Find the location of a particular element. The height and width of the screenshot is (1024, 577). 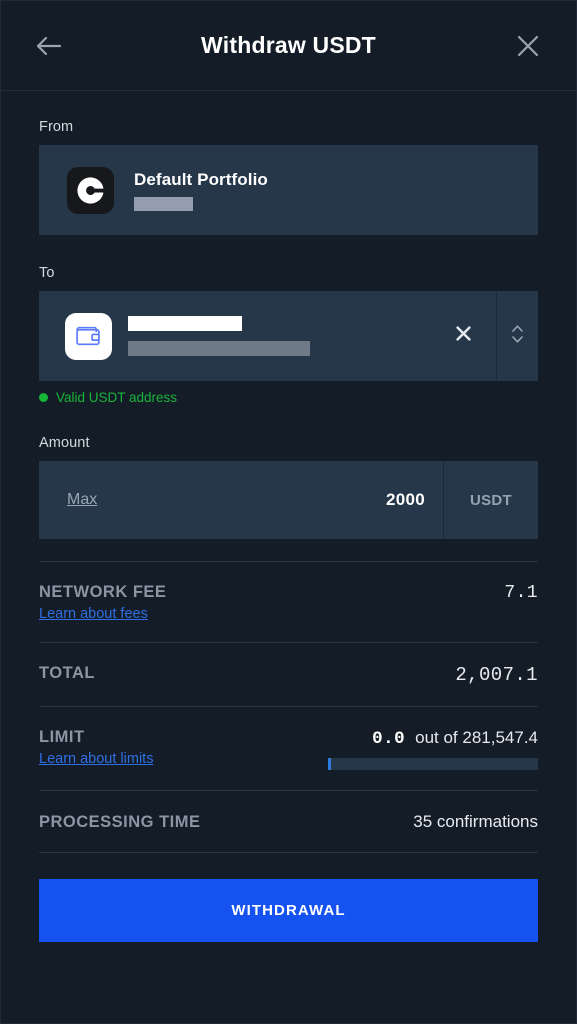

validation-text: Valid USDT address is located at coordinates (117, 397).